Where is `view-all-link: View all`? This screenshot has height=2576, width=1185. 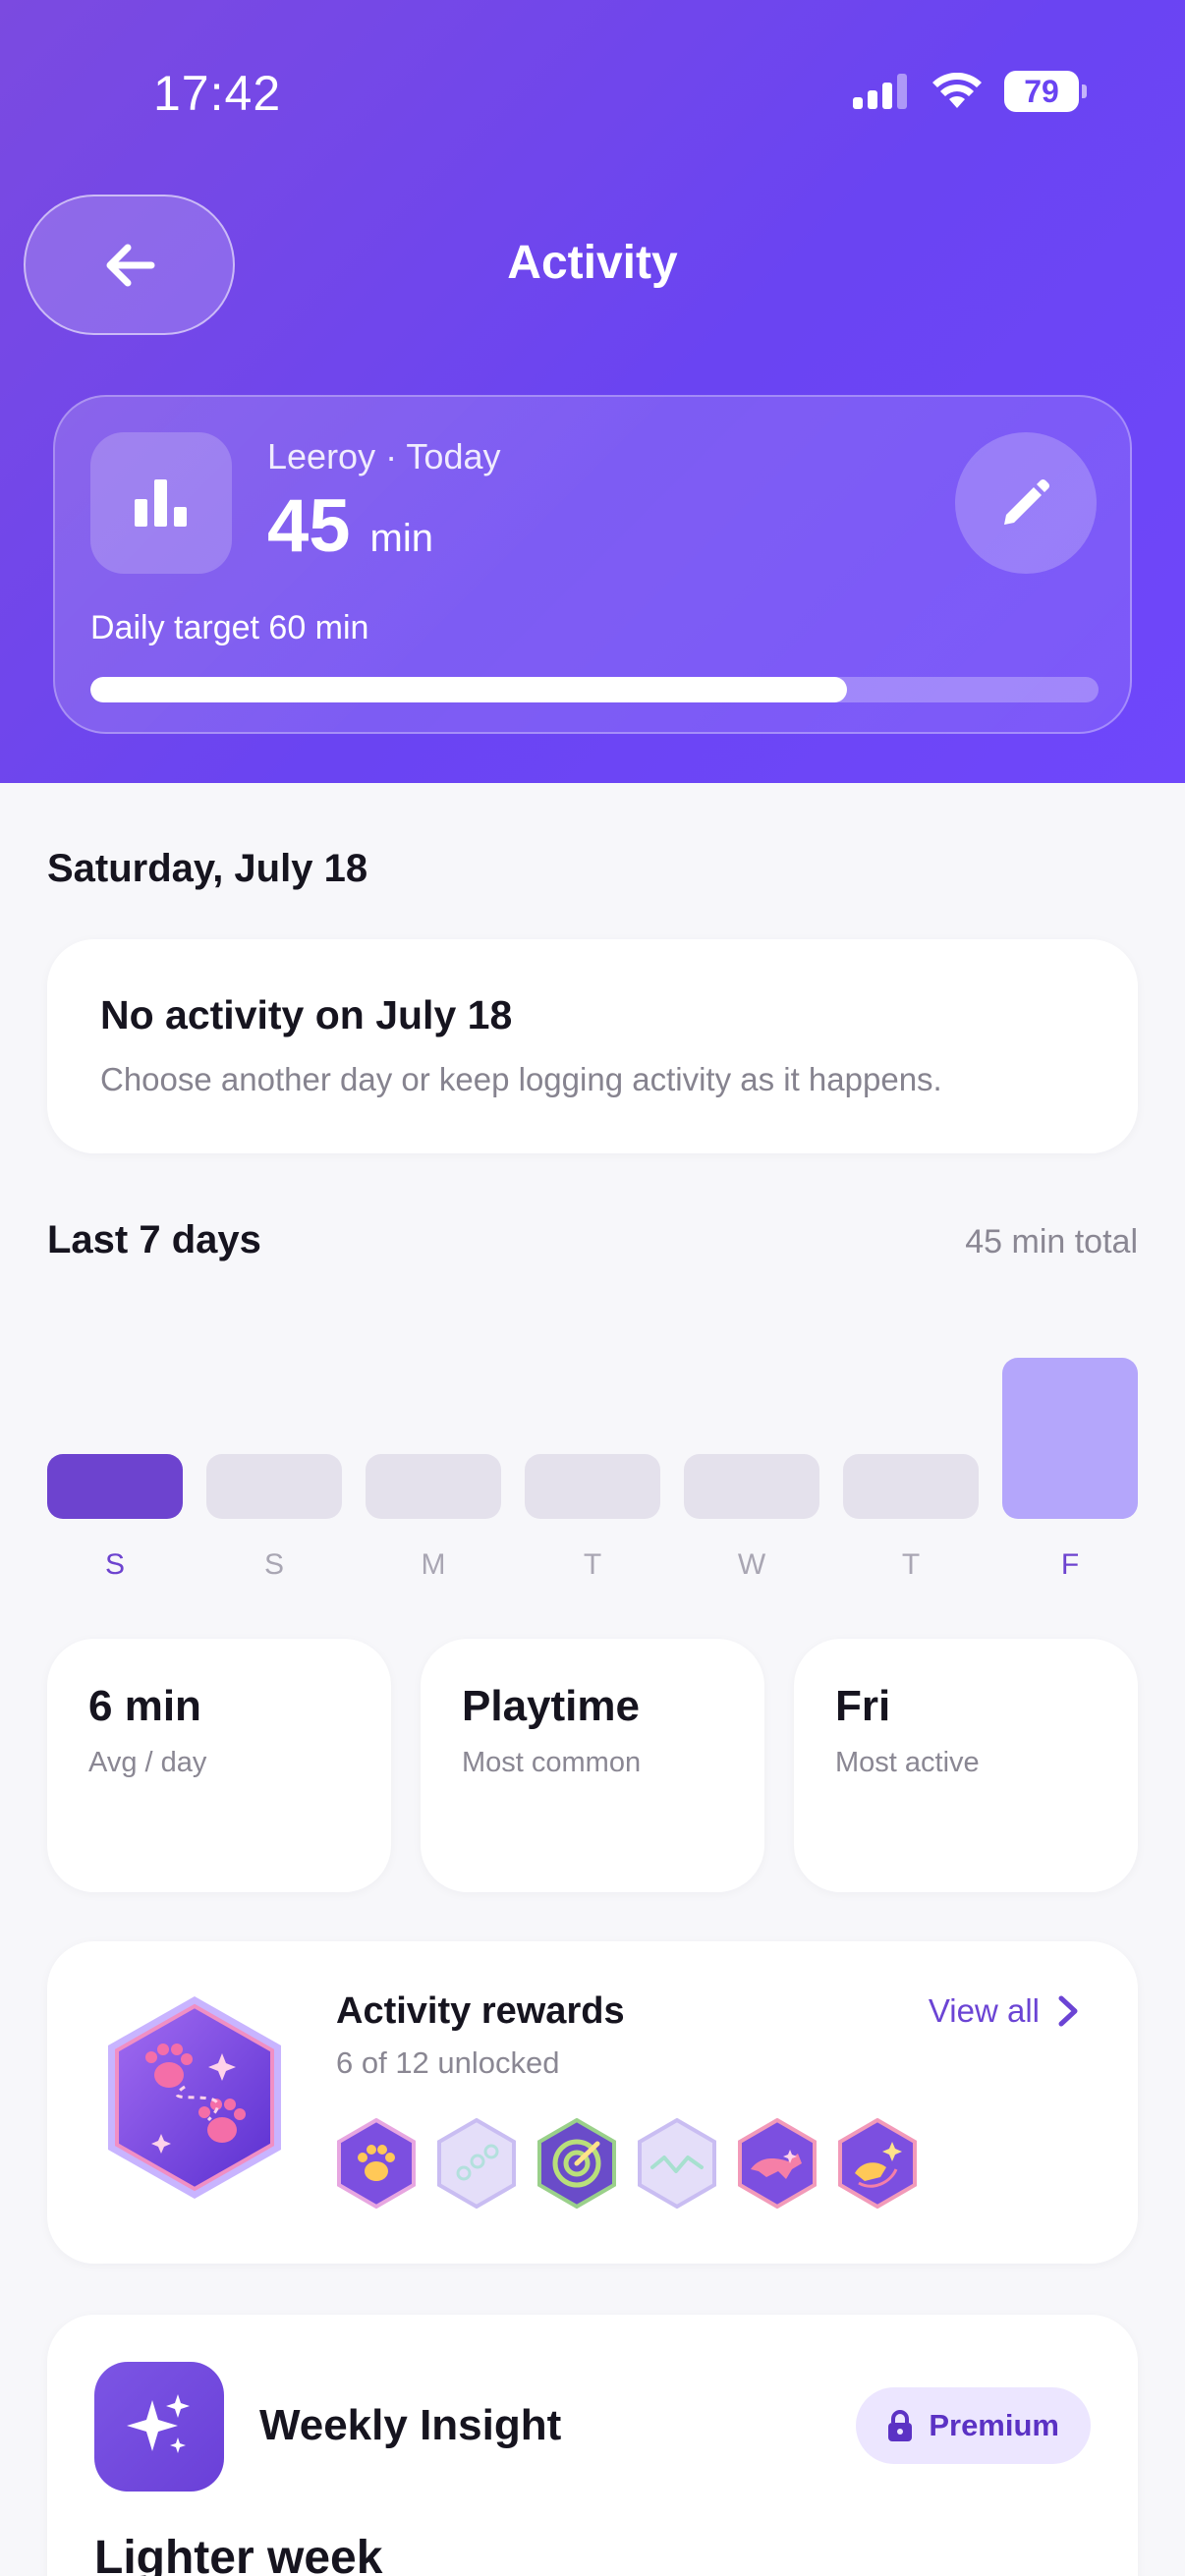 view-all-link: View all is located at coordinates (1004, 2011).